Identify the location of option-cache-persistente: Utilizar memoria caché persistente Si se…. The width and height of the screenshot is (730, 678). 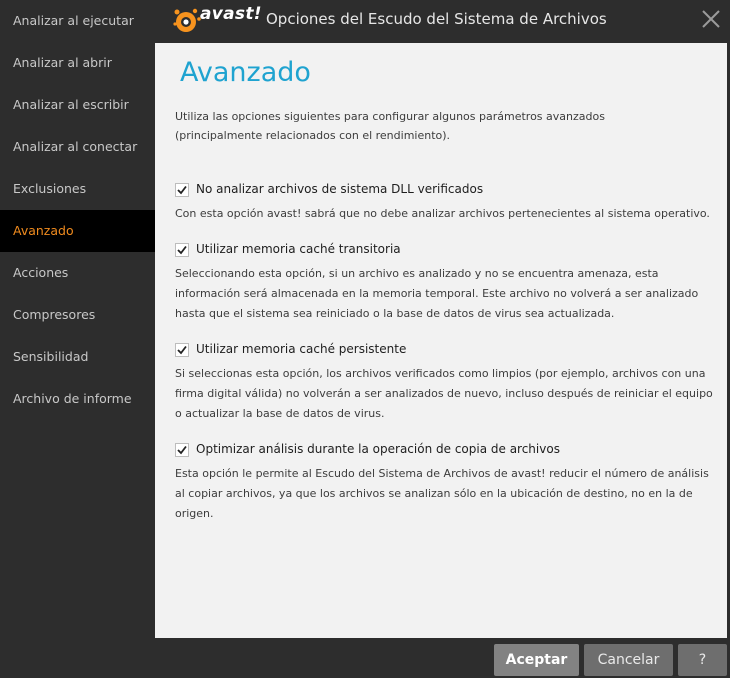
(445, 382).